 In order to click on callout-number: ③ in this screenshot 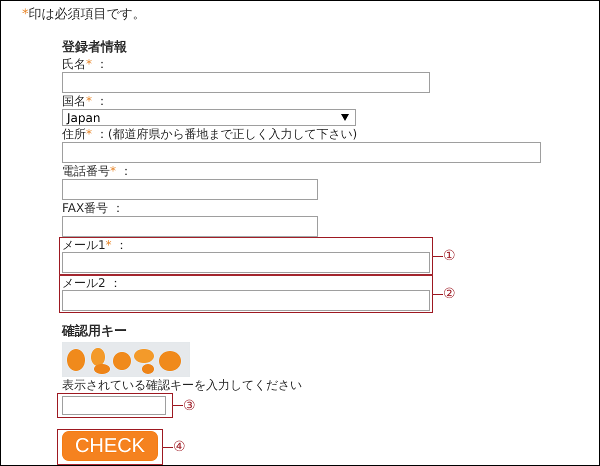, I will do `click(189, 405)`.